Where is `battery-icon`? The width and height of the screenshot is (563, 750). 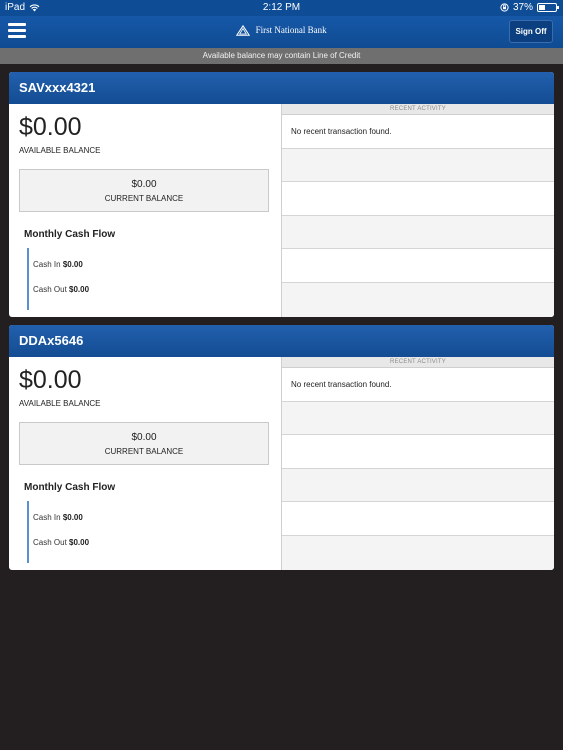 battery-icon is located at coordinates (548, 7).